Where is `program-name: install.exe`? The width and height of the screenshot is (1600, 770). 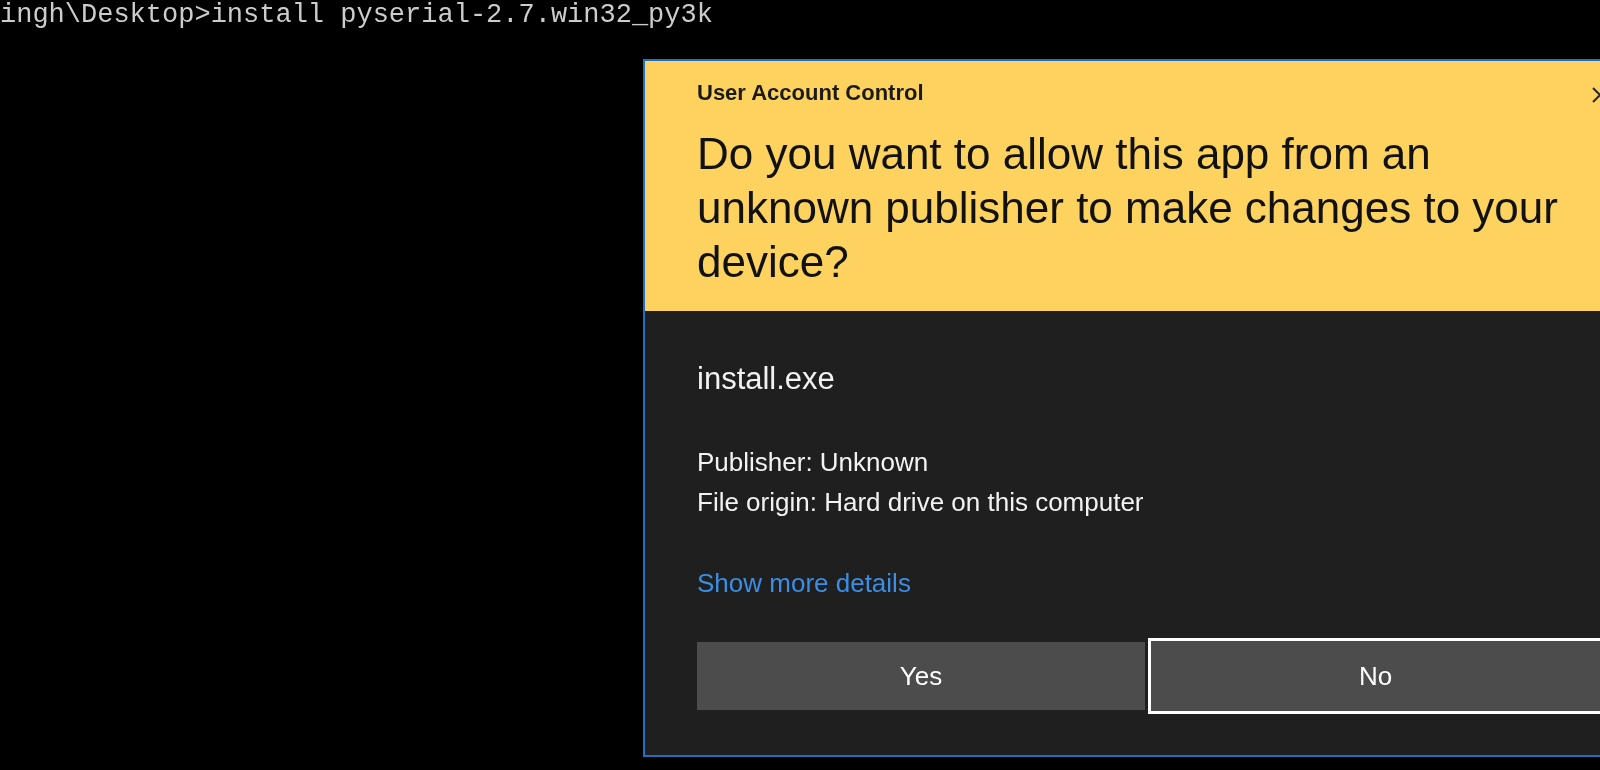 program-name: install.exe is located at coordinates (766, 379).